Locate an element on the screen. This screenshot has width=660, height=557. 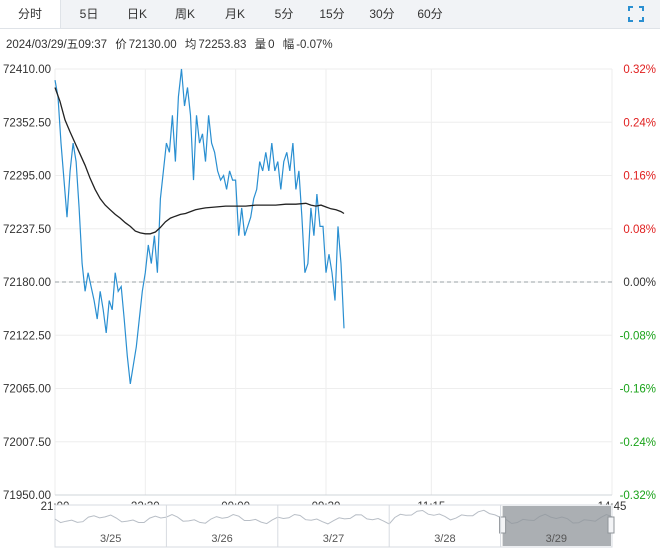
pct-tick-label: -0.08% is located at coordinates (638, 336).